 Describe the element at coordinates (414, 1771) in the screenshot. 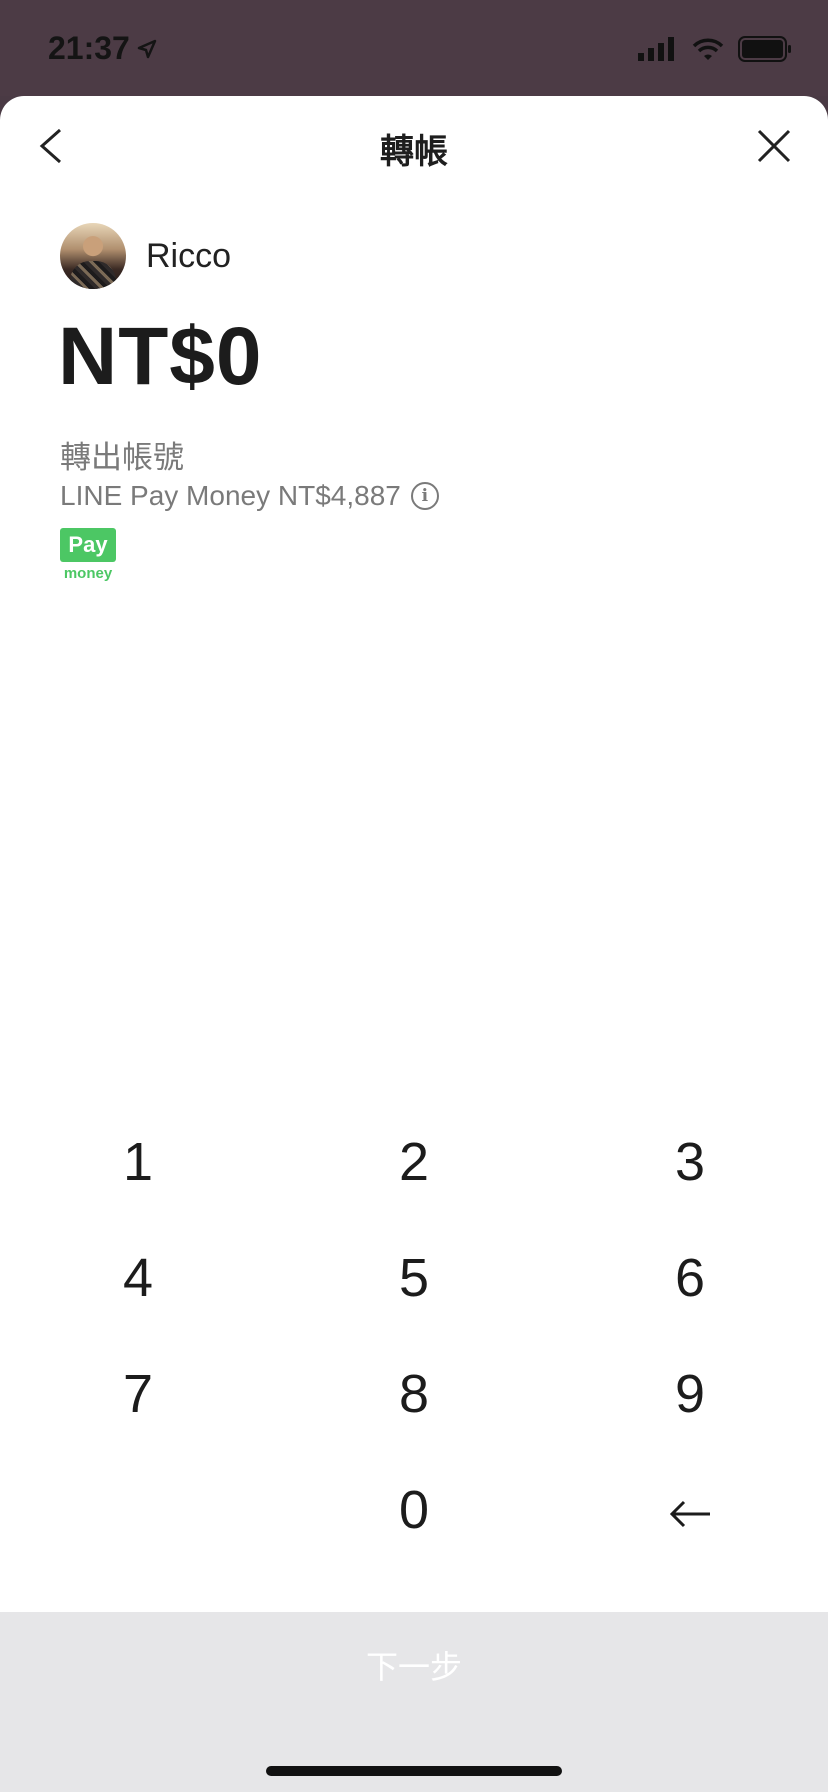

I see `home-indicator` at that location.